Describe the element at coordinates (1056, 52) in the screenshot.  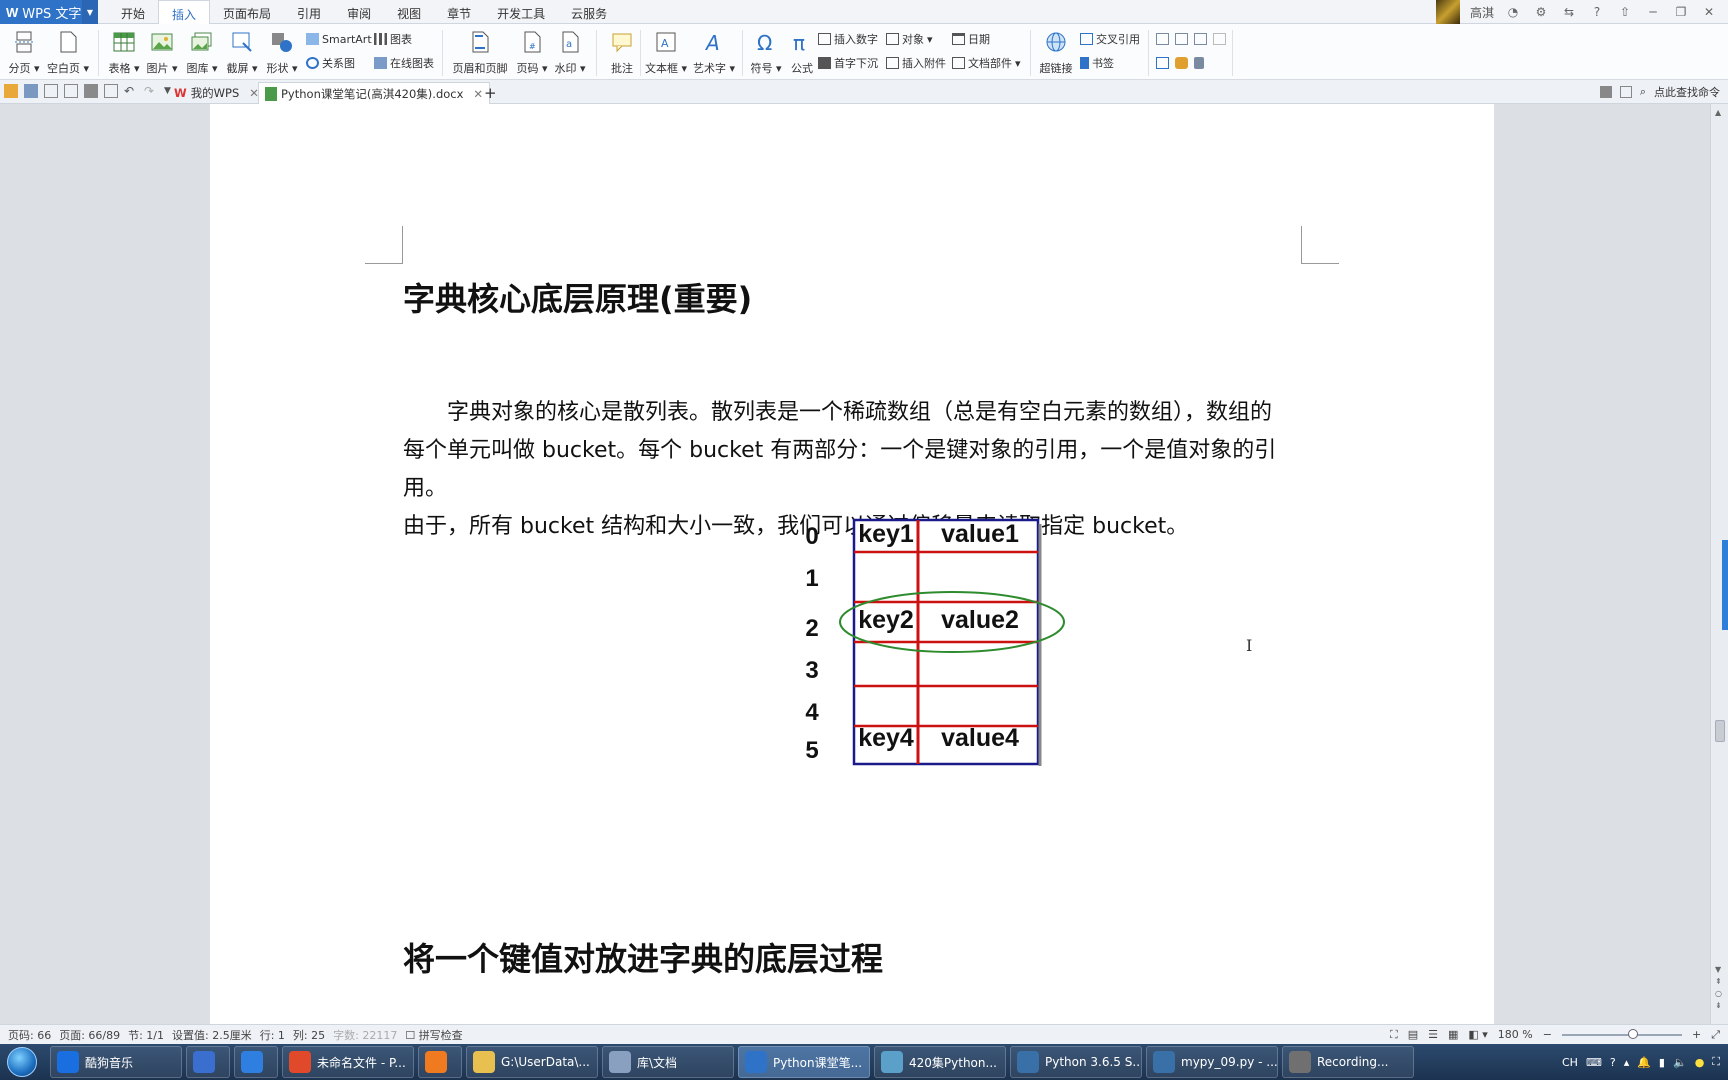
I see `hyperlink-button: 超链接` at that location.